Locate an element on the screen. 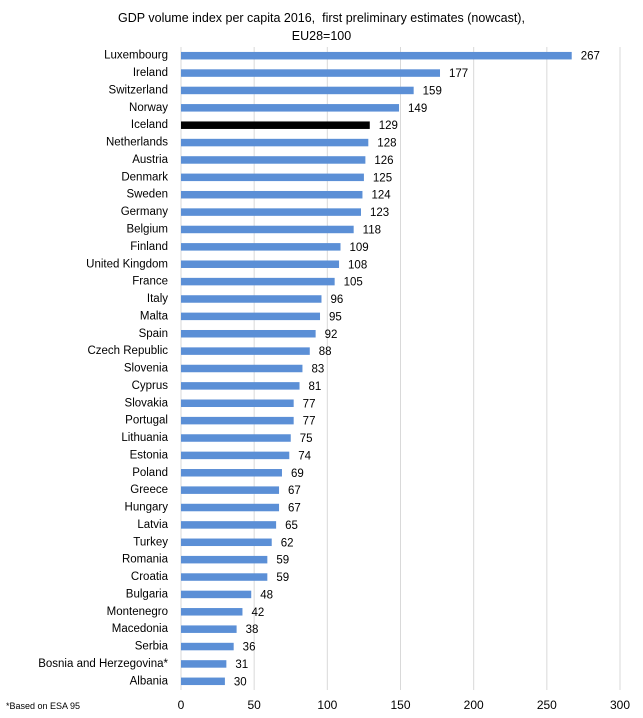 This screenshot has width=643, height=718. category-label: Belgium is located at coordinates (147, 230).